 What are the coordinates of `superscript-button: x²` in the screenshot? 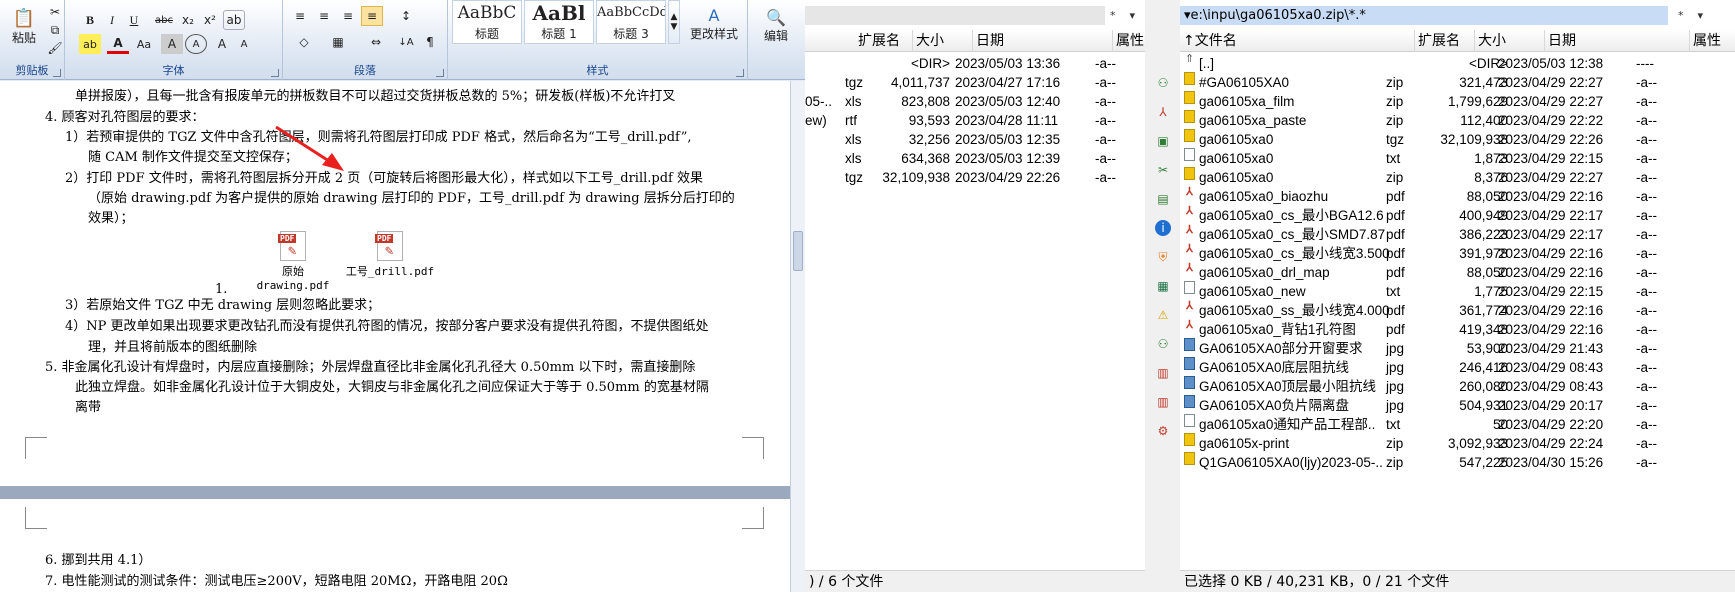 It's located at (210, 20).